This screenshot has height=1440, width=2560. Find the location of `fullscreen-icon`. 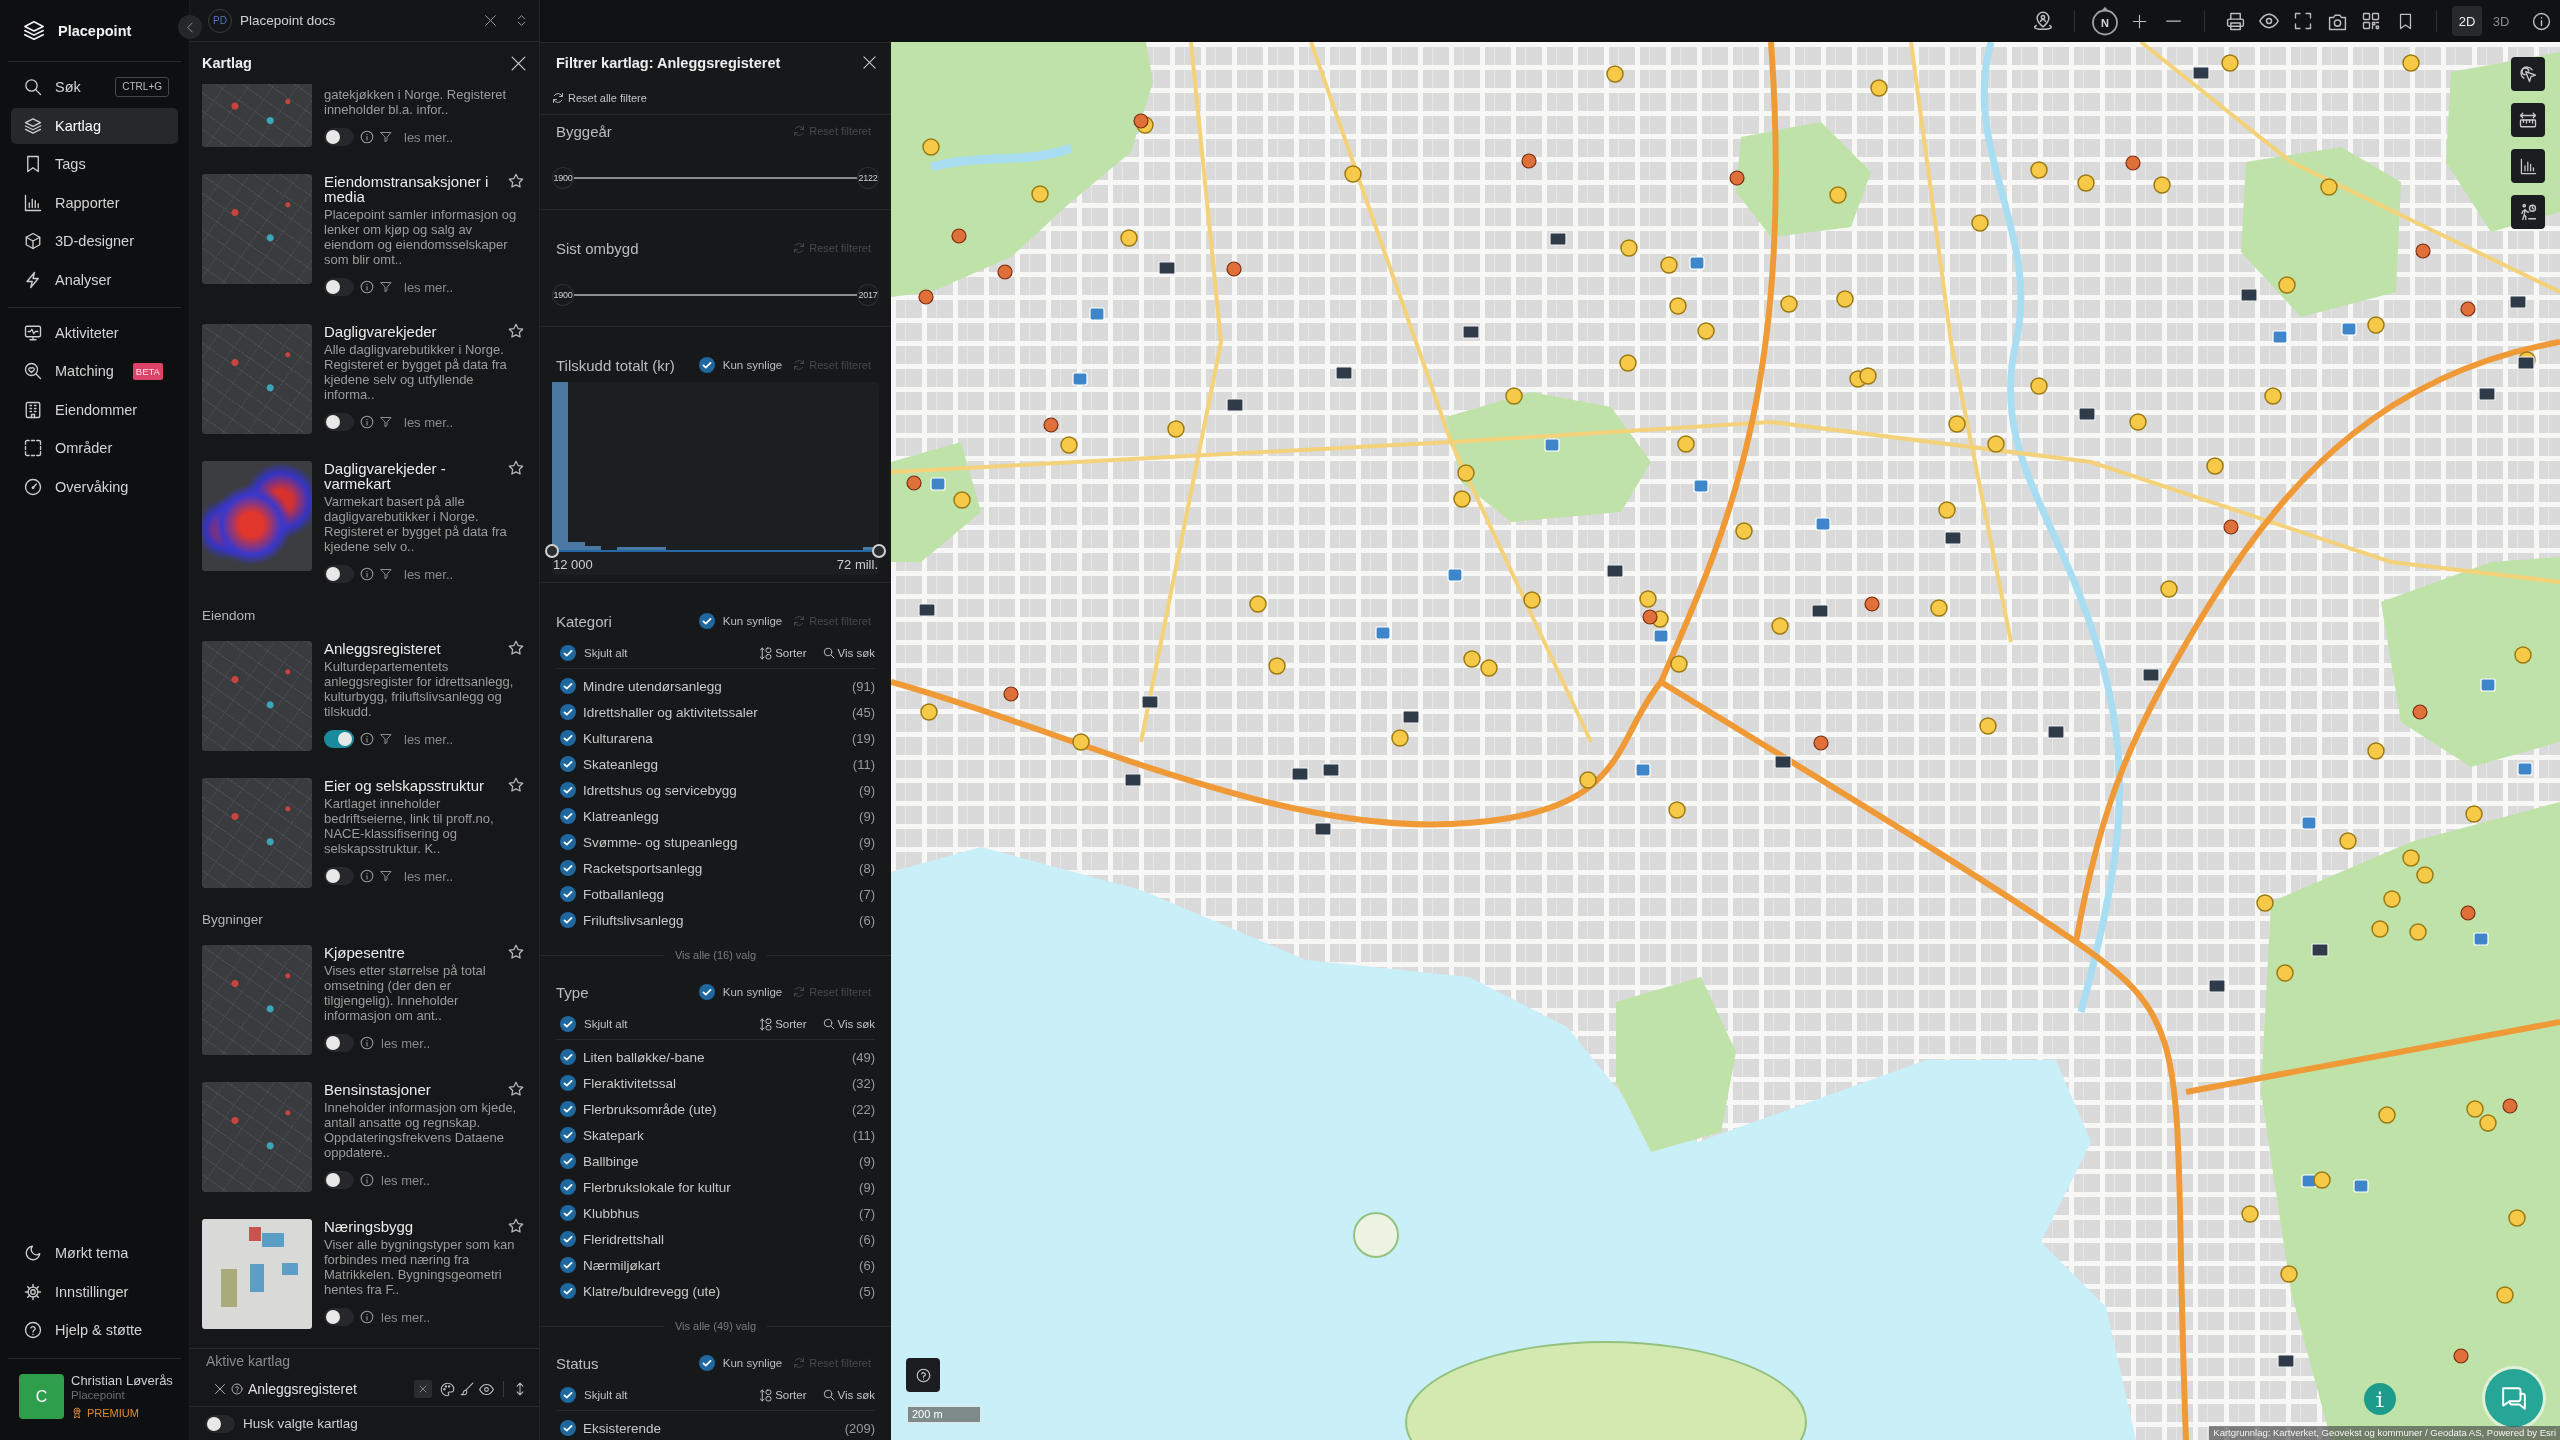

fullscreen-icon is located at coordinates (2303, 21).